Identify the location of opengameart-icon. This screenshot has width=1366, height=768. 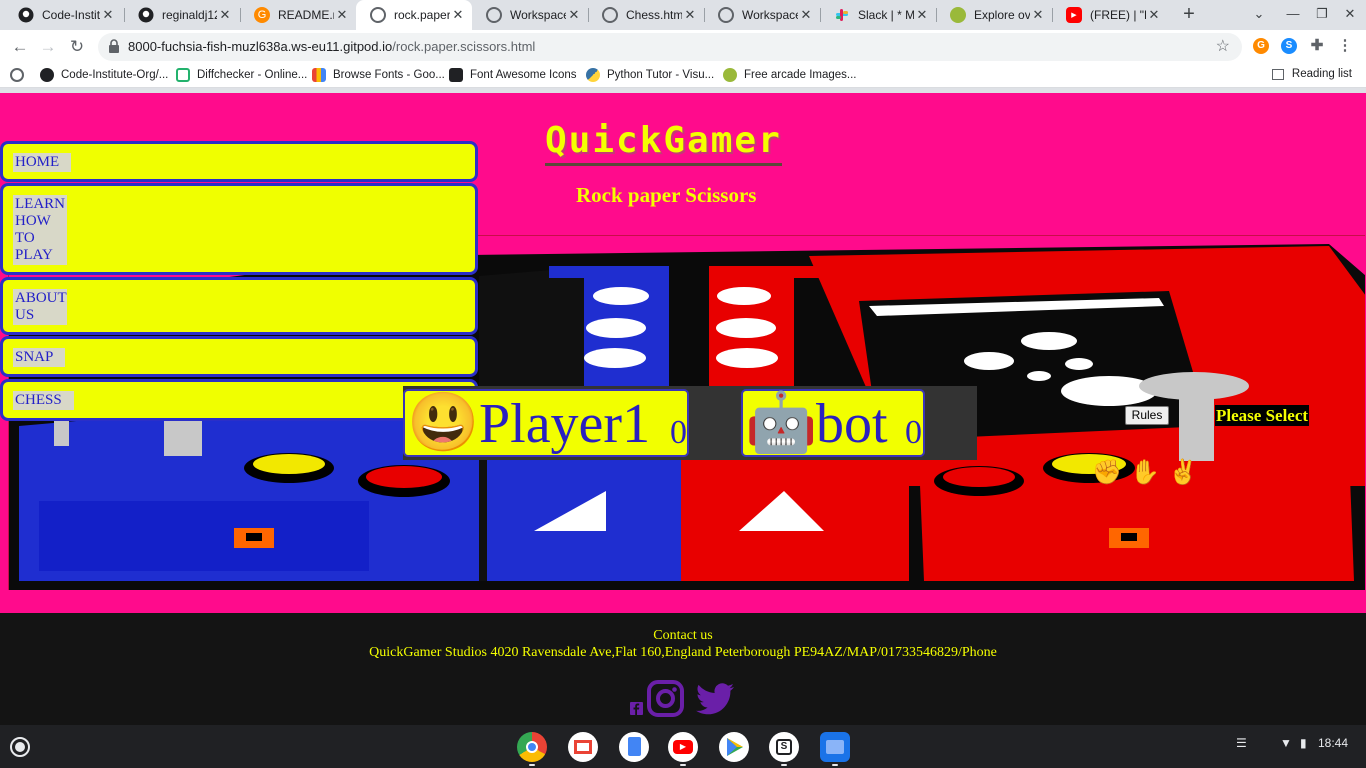
(958, 15).